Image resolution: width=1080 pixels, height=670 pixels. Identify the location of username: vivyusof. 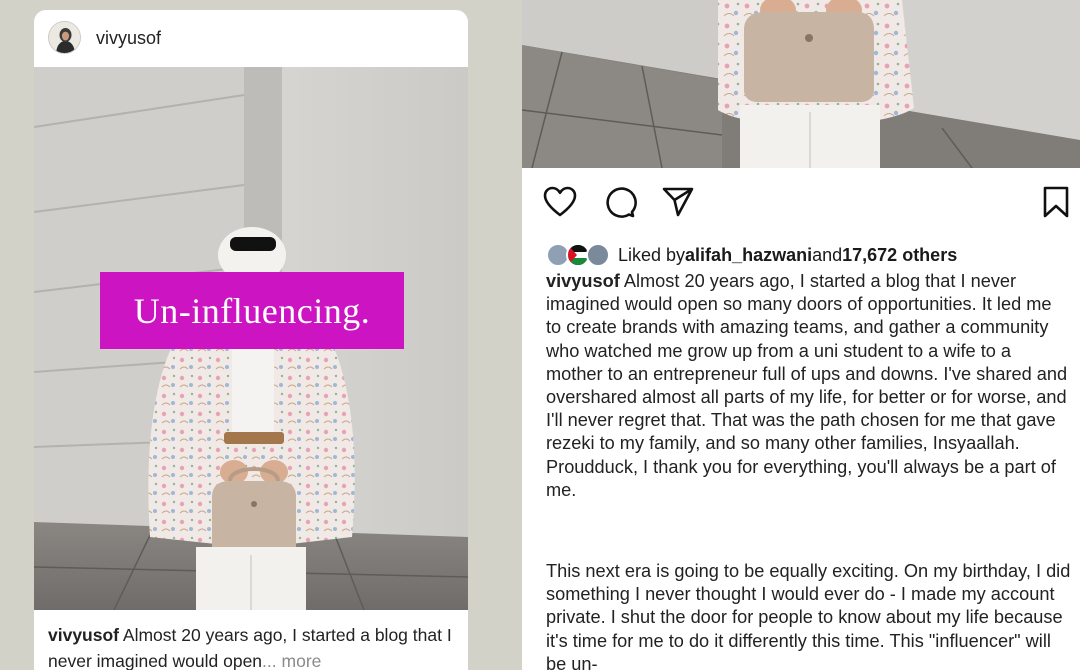
(128, 38).